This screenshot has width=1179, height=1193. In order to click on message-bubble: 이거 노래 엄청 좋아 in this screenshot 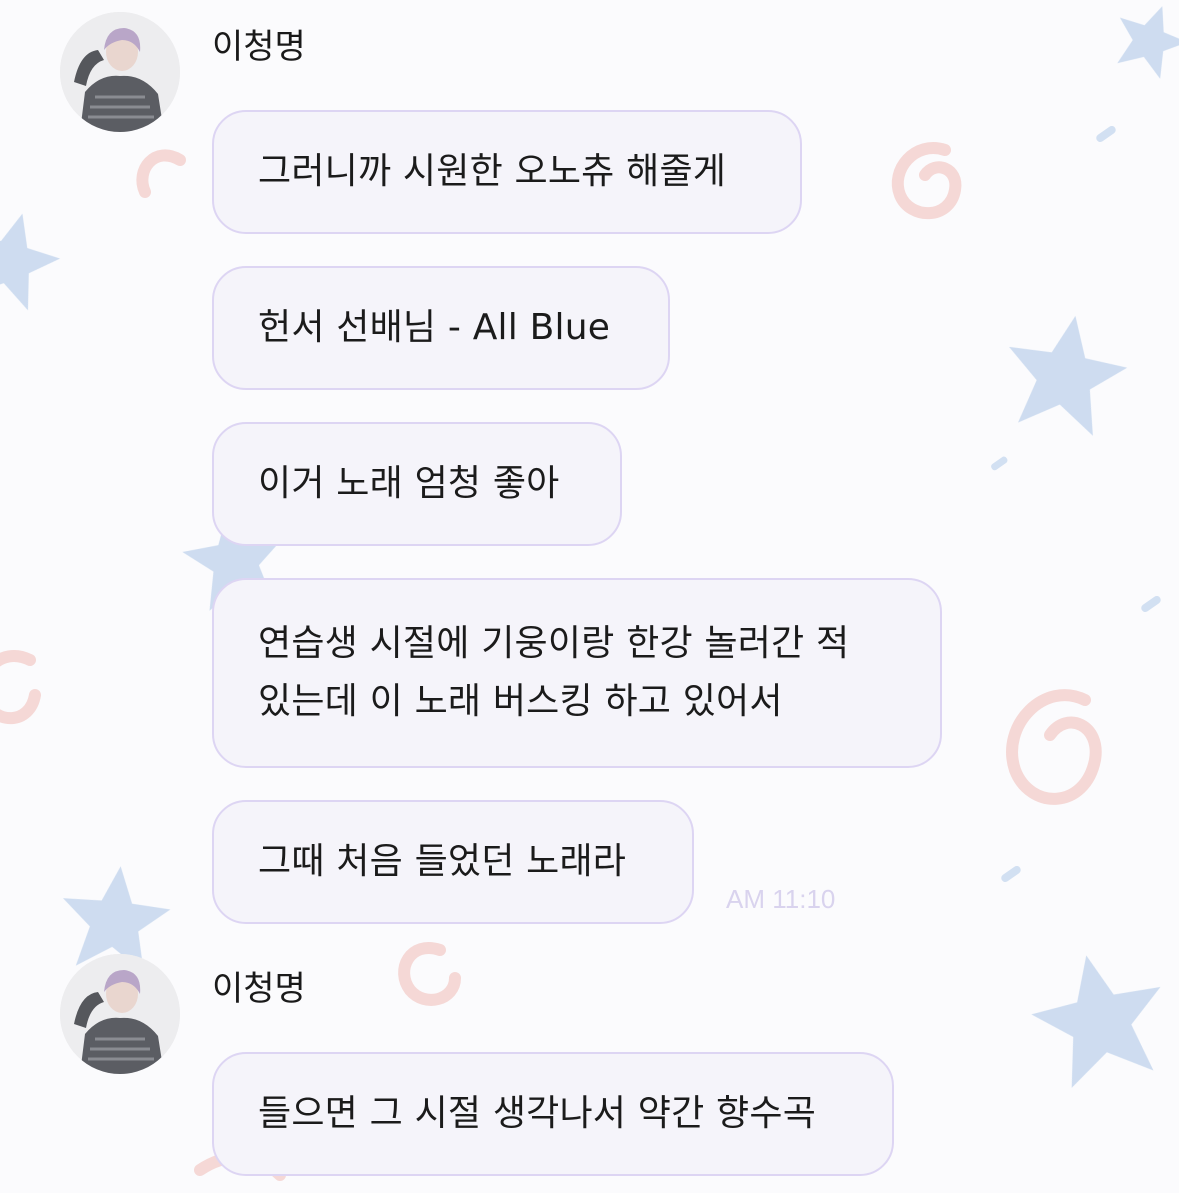, I will do `click(417, 484)`.